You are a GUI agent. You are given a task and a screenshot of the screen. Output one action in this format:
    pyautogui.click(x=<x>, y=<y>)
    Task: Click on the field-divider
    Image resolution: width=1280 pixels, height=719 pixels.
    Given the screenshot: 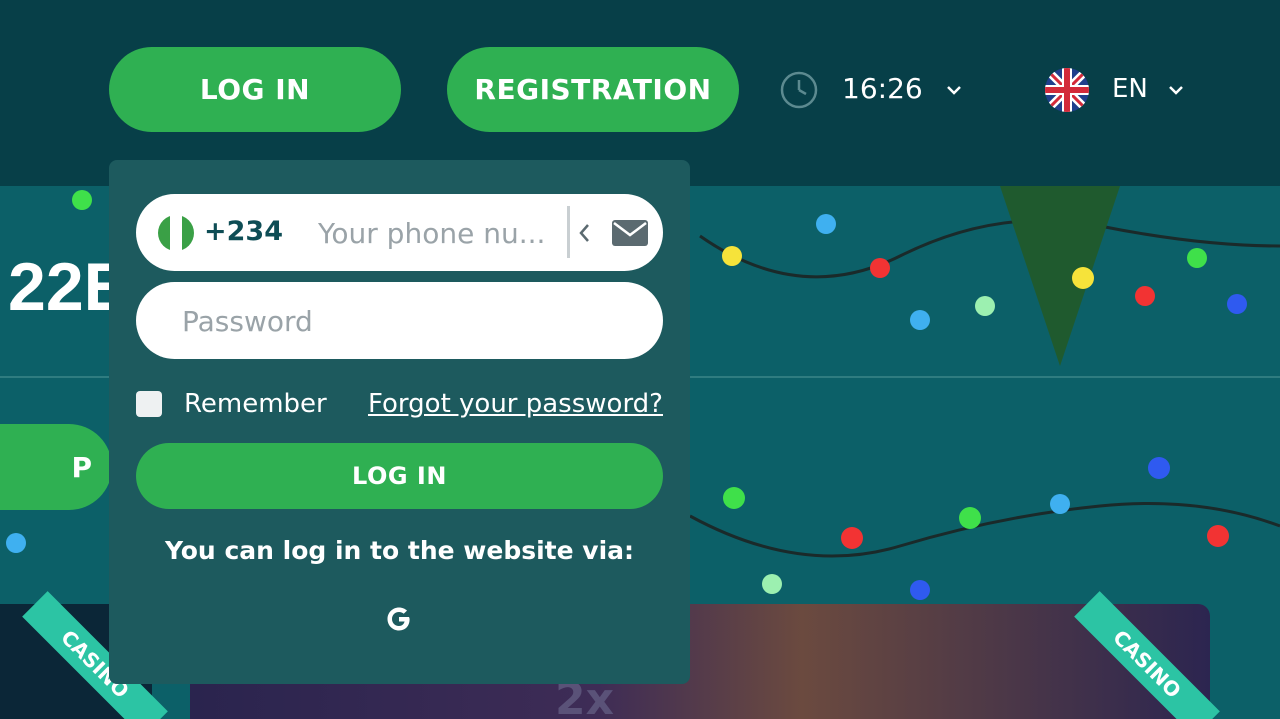 What is the action you would take?
    pyautogui.click(x=568, y=232)
    